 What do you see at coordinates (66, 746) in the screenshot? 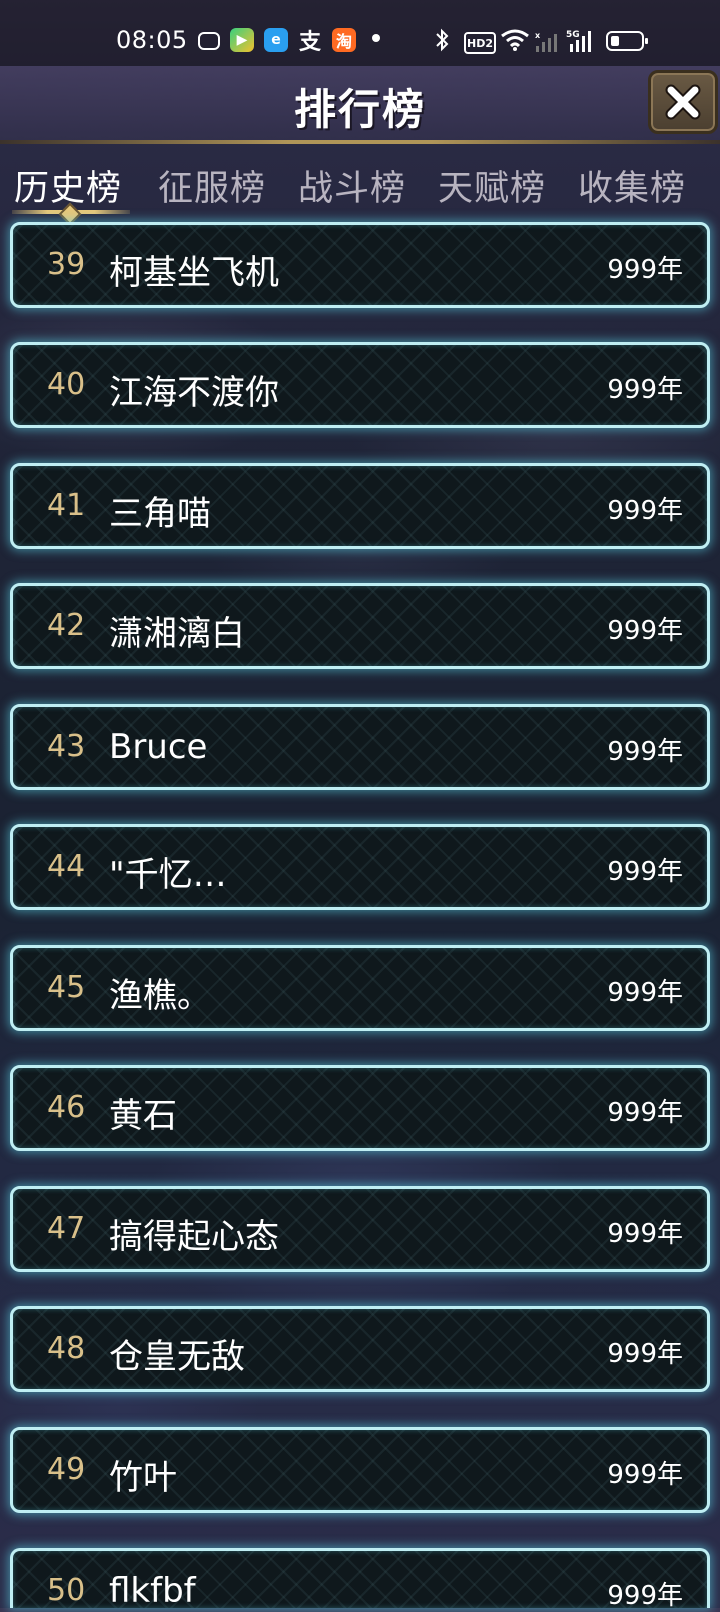
I see `rank-number: 43` at bounding box center [66, 746].